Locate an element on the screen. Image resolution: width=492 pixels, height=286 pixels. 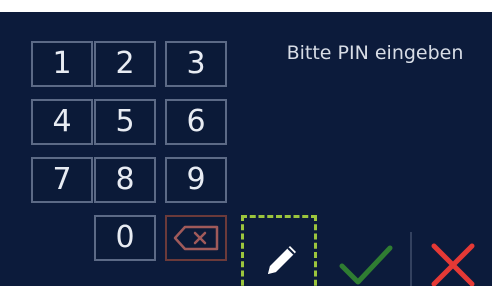
key-7: 7 is located at coordinates (62, 180).